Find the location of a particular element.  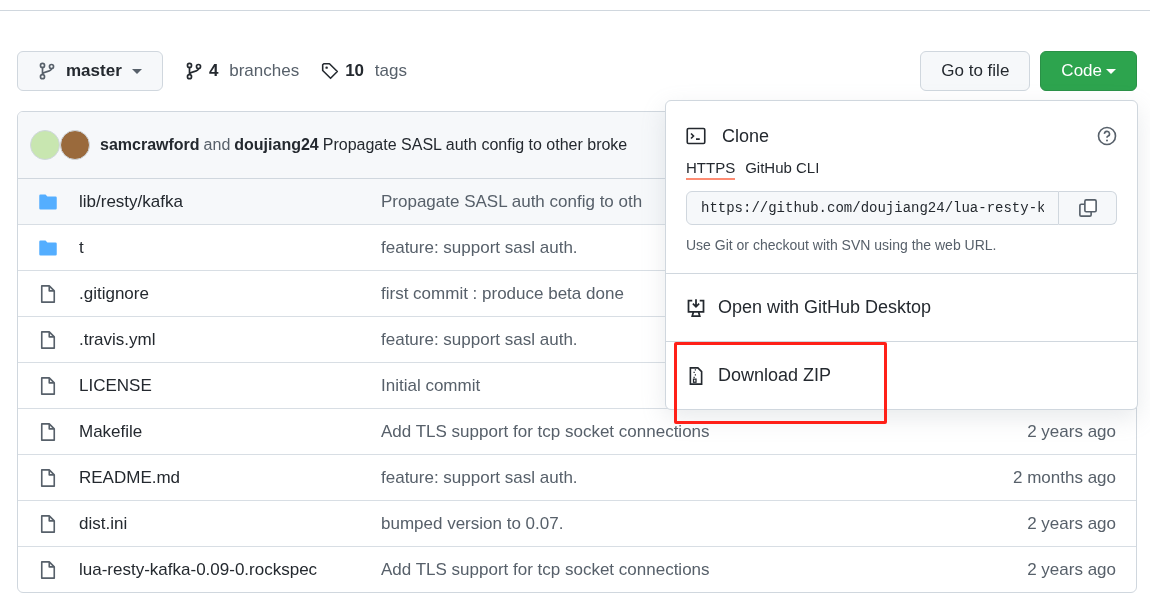

clone-title: Clone is located at coordinates (746, 136).